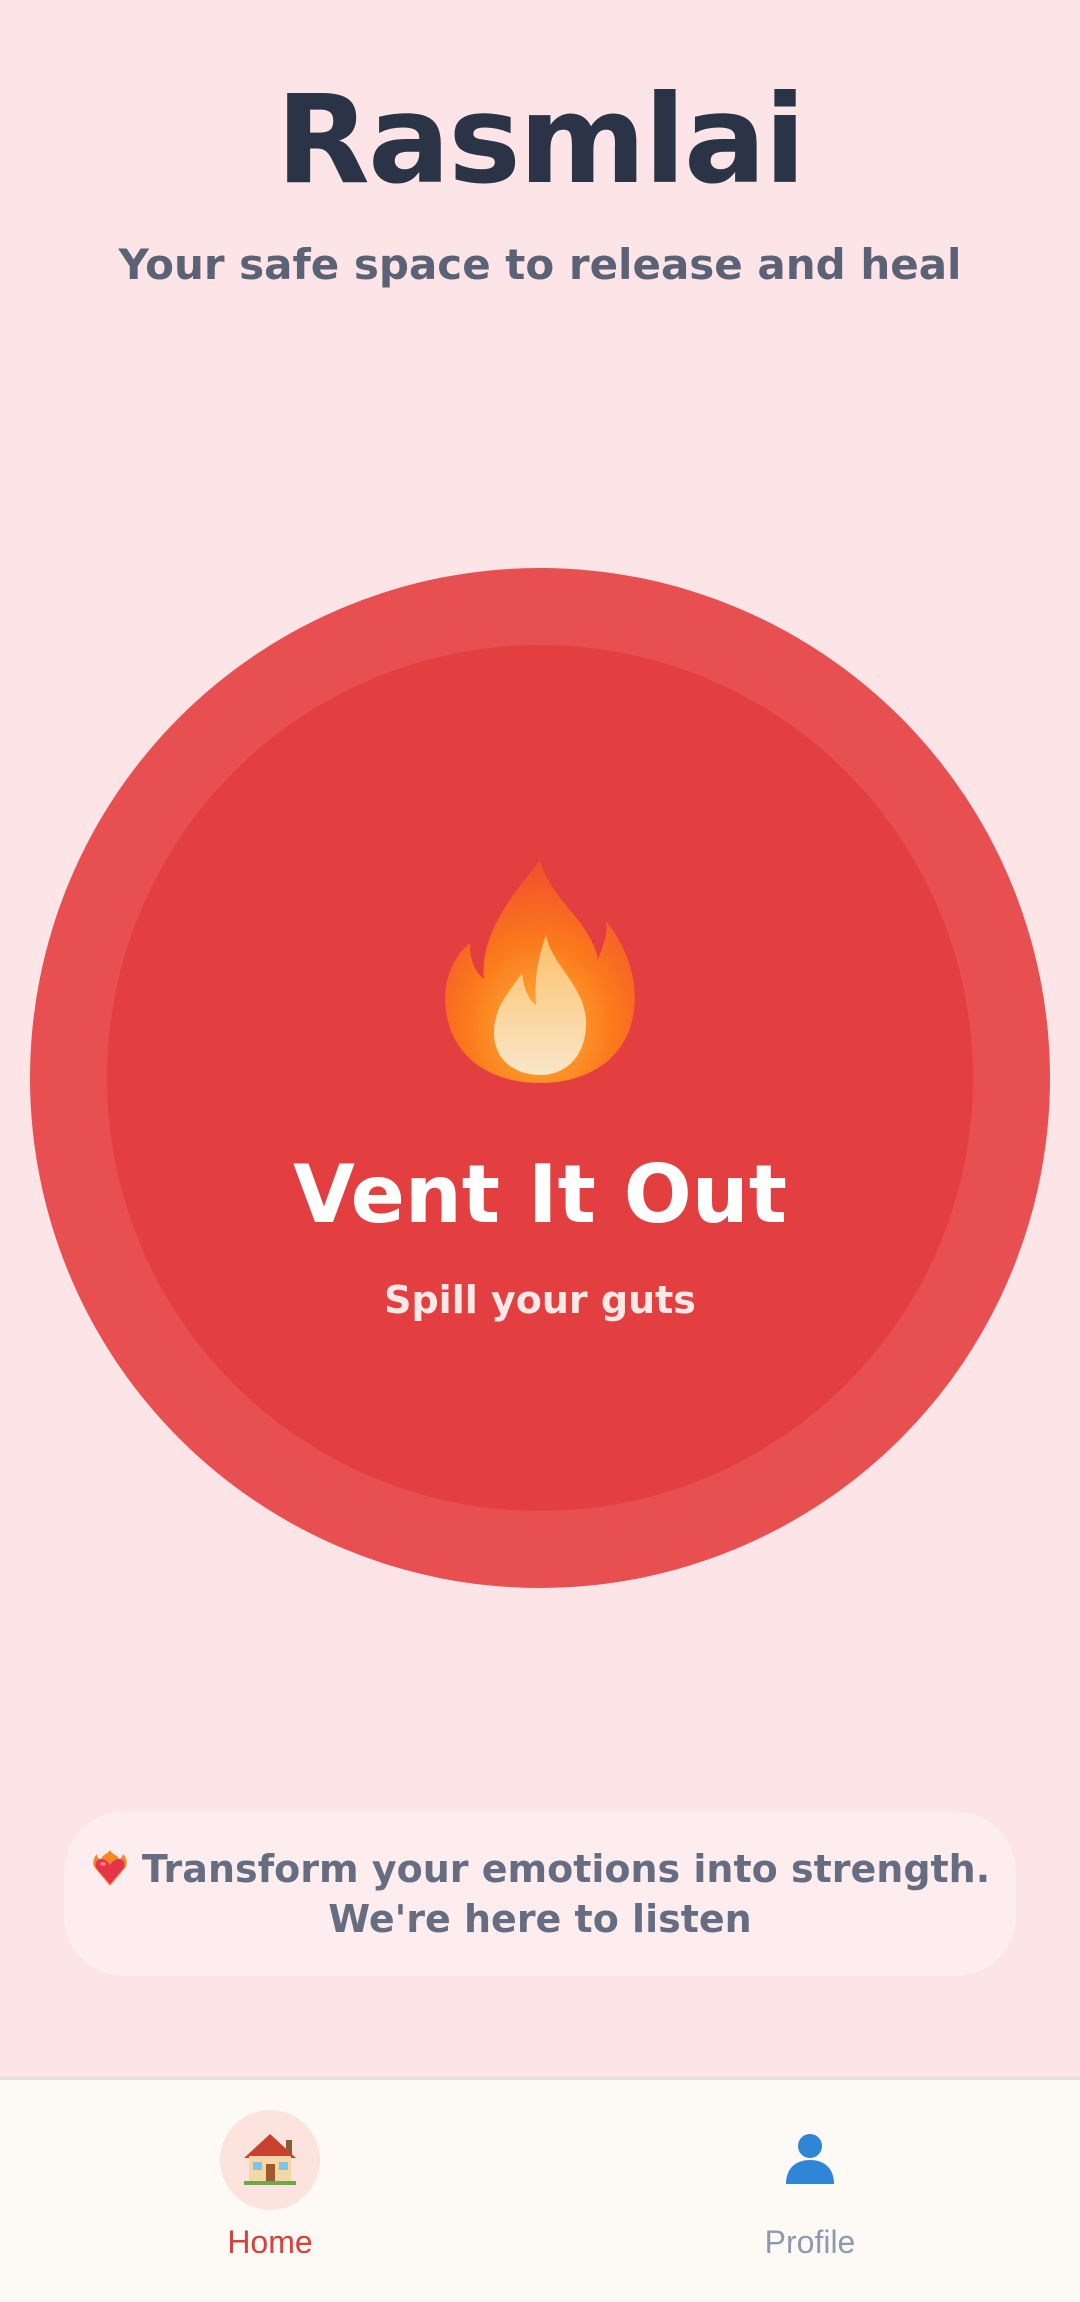  I want to click on house-icon, so click(270, 2159).